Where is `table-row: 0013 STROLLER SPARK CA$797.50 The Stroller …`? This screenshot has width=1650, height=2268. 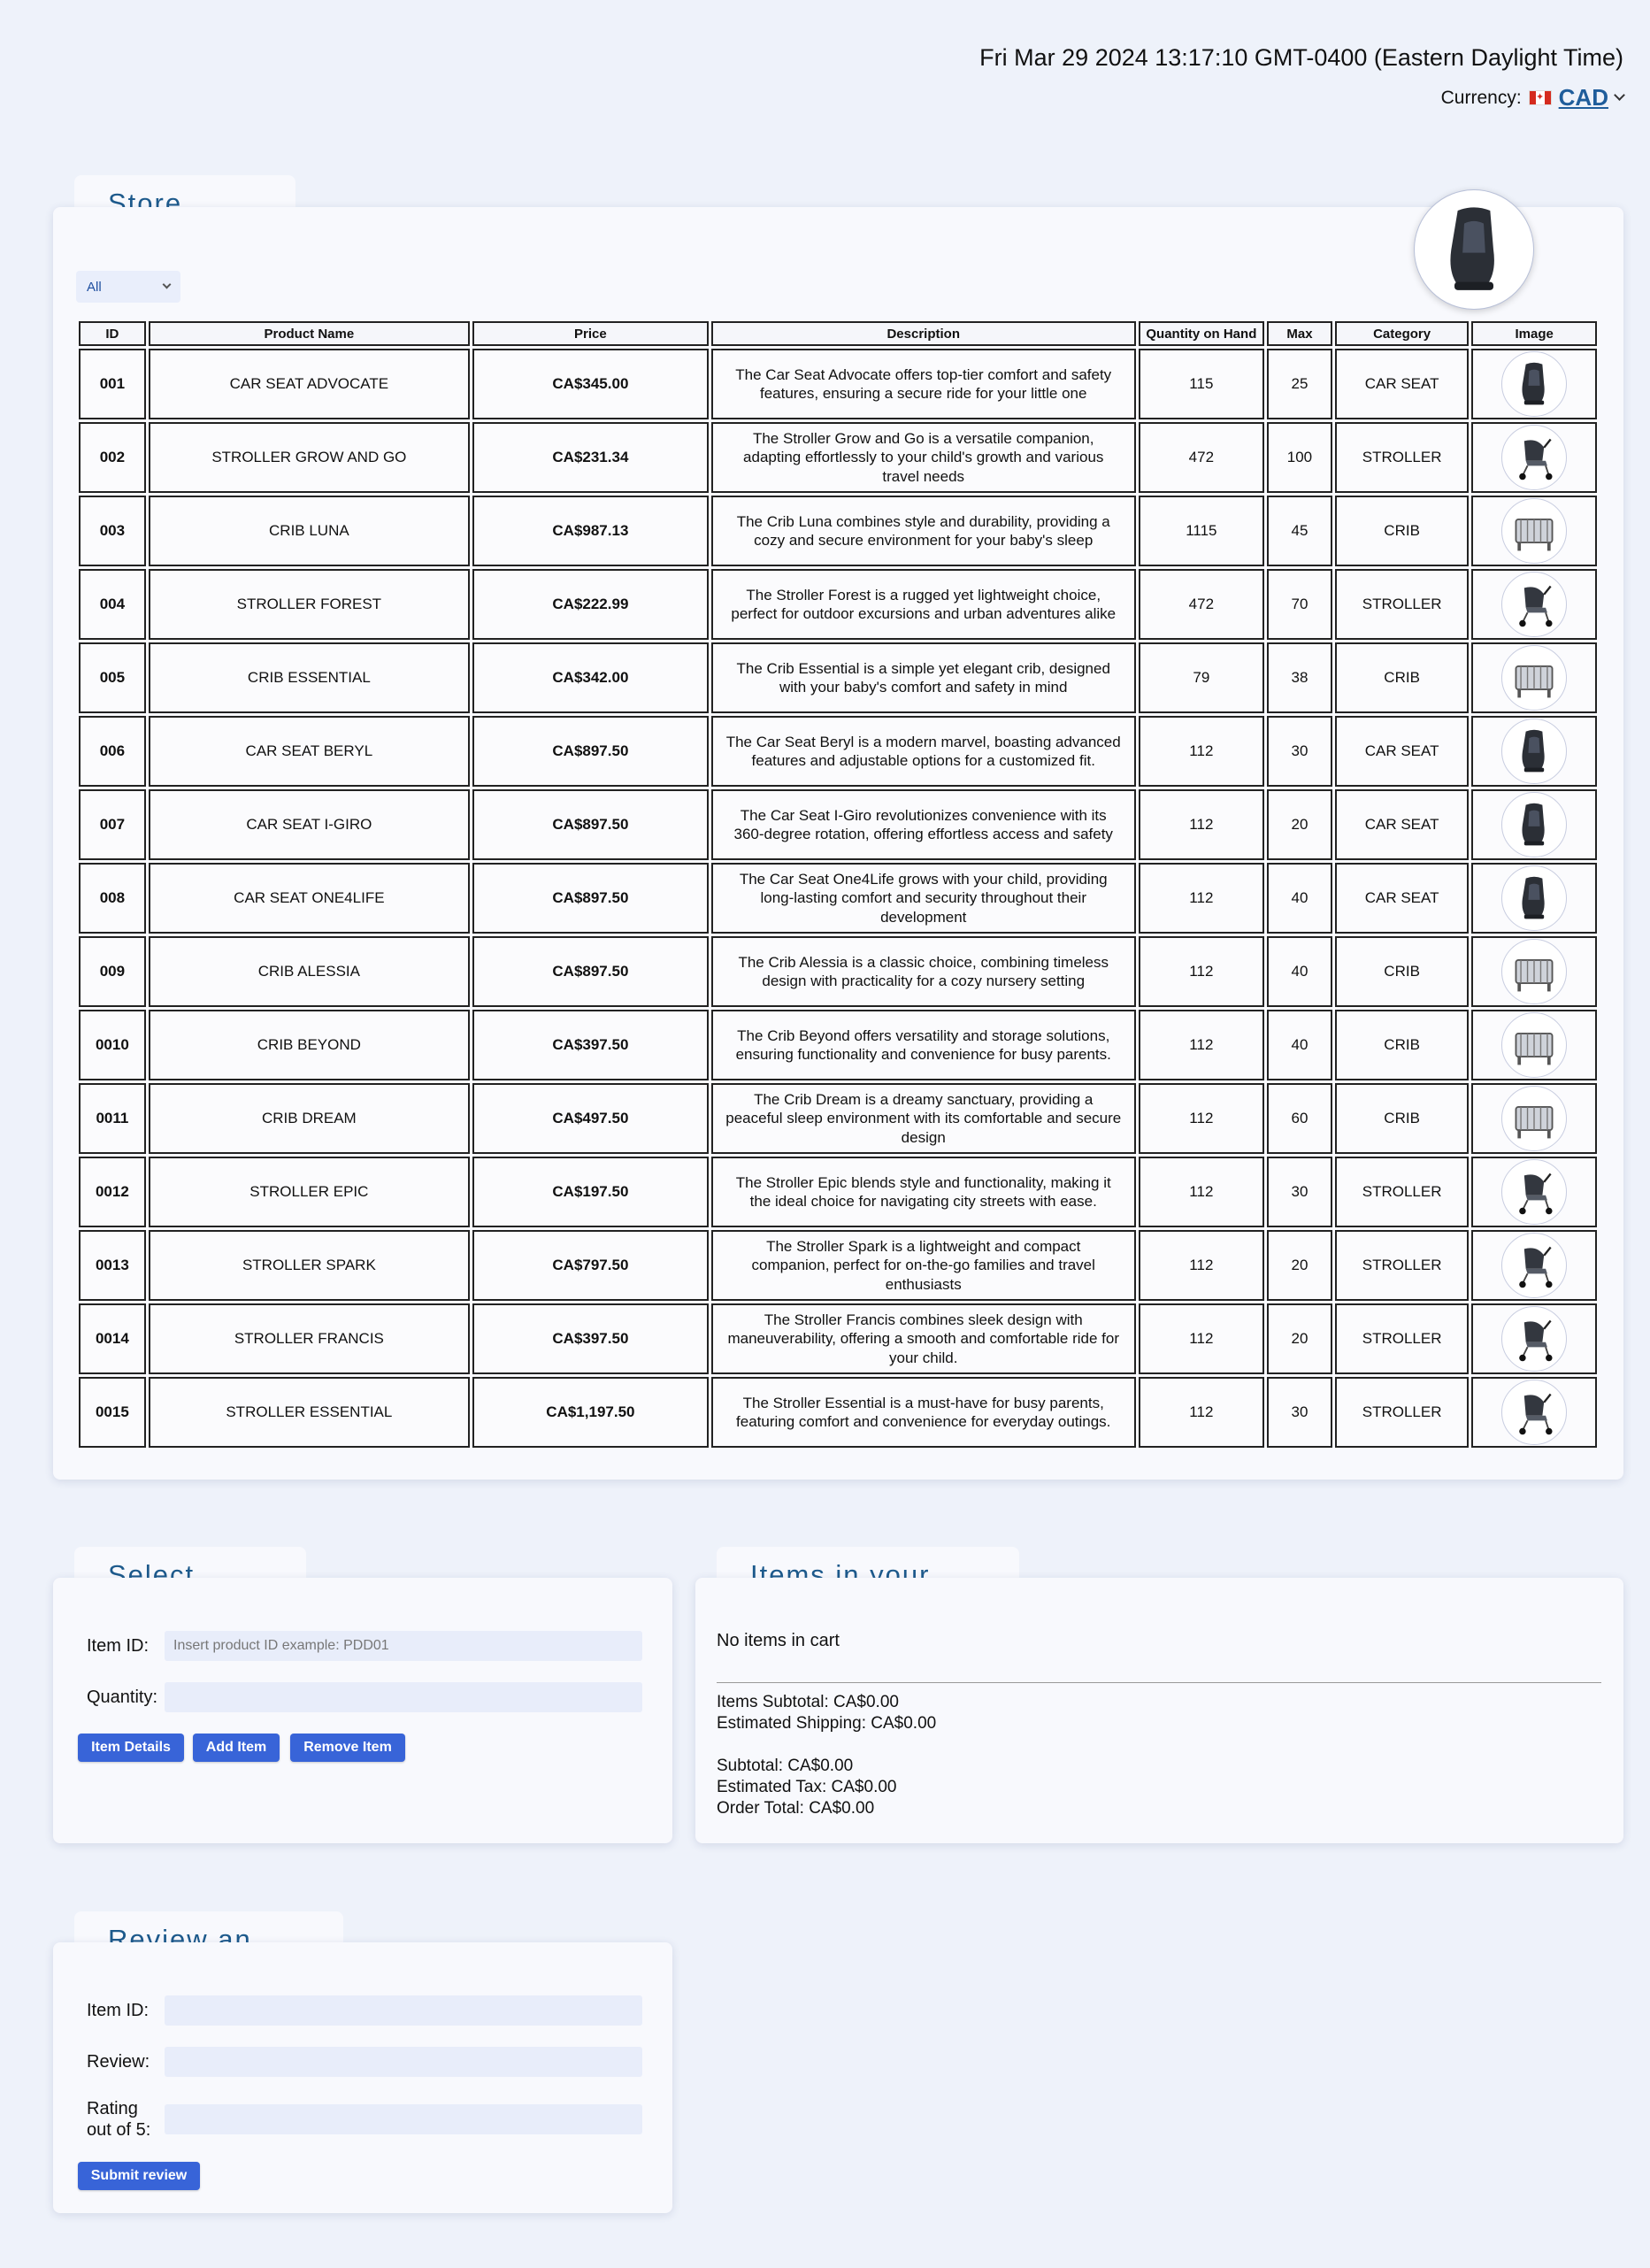
table-row: 0013 STROLLER SPARK CA$797.50 The Stroller … is located at coordinates (838, 1265).